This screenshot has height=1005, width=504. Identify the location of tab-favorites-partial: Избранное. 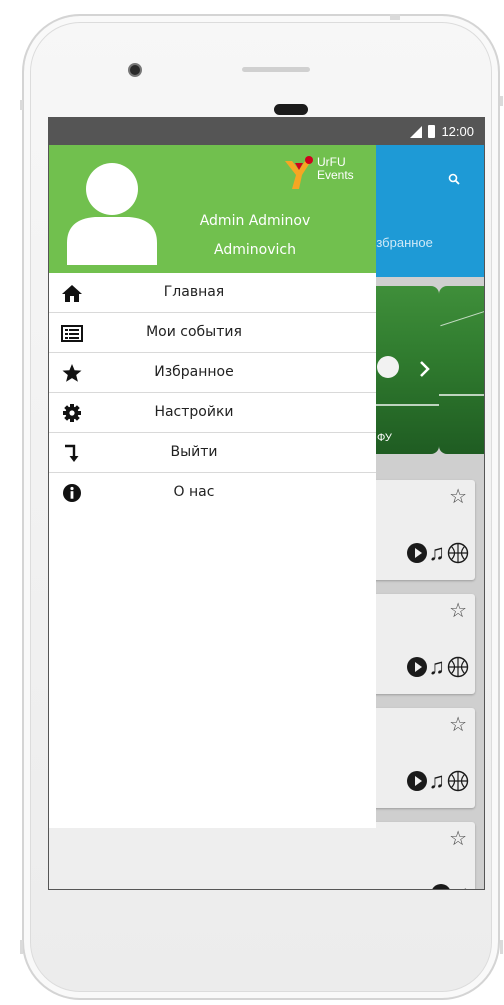
(400, 242).